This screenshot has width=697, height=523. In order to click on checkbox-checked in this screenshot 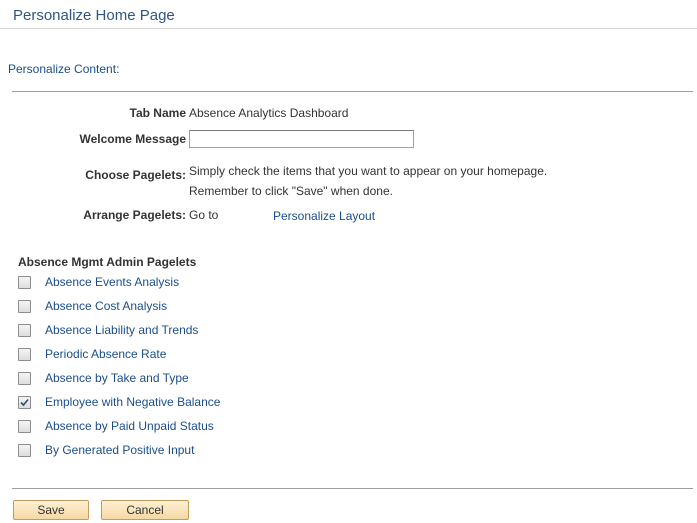, I will do `click(24, 402)`.